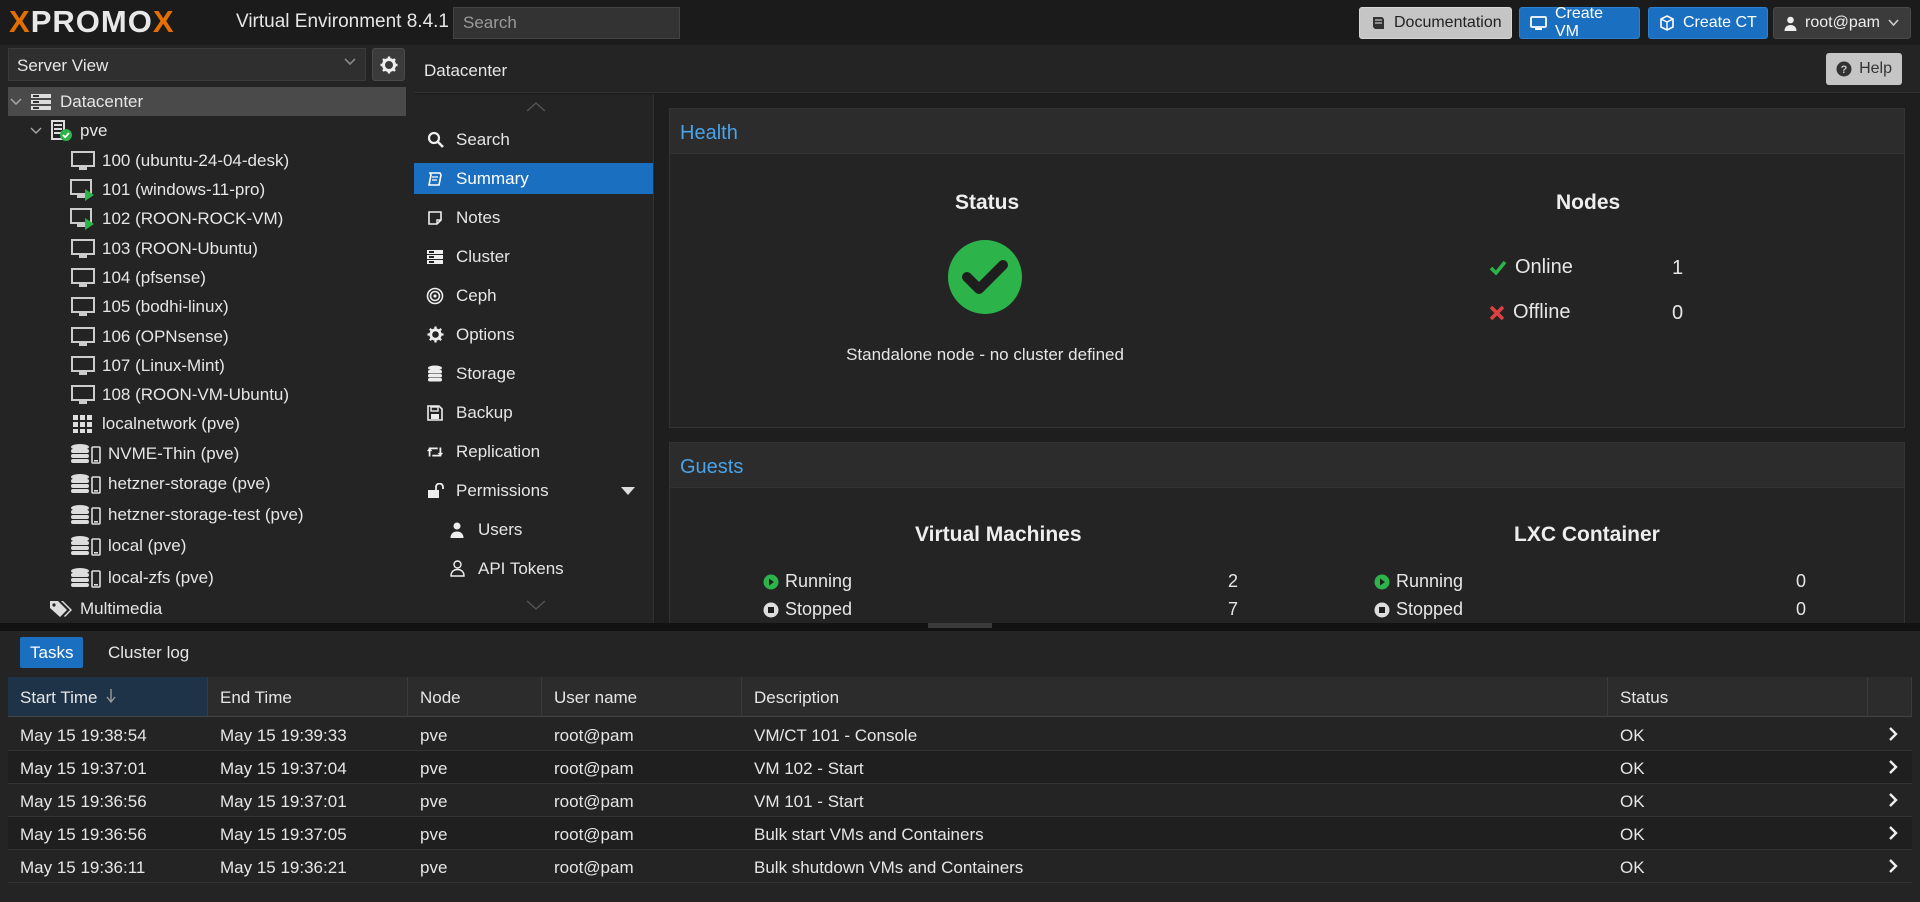 The image size is (1920, 902). Describe the element at coordinates (533, 568) in the screenshot. I see `menu-item-api-tokens: API Tokens` at that location.